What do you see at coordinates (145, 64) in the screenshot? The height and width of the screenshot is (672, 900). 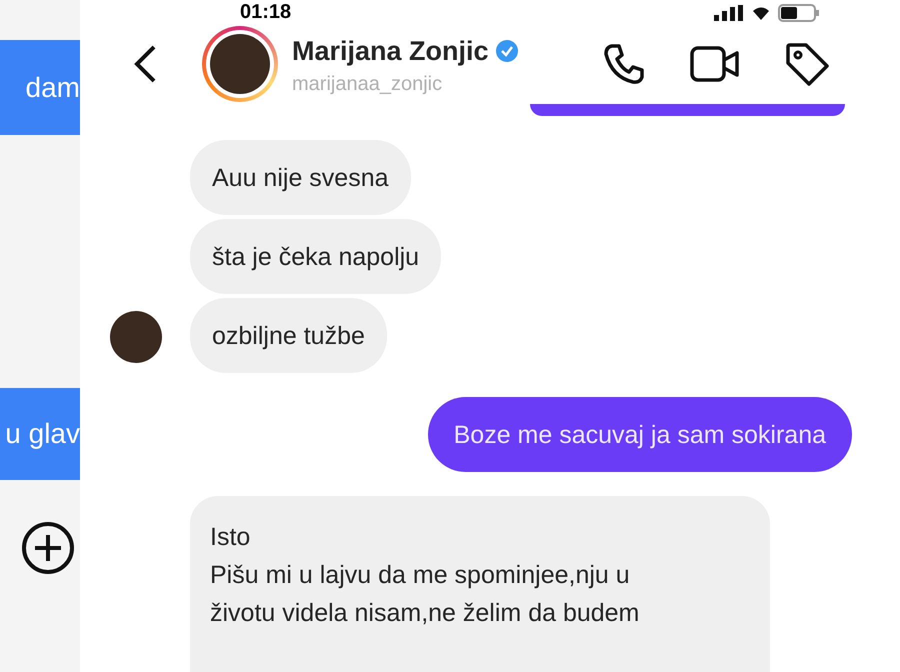 I see `back-icon` at bounding box center [145, 64].